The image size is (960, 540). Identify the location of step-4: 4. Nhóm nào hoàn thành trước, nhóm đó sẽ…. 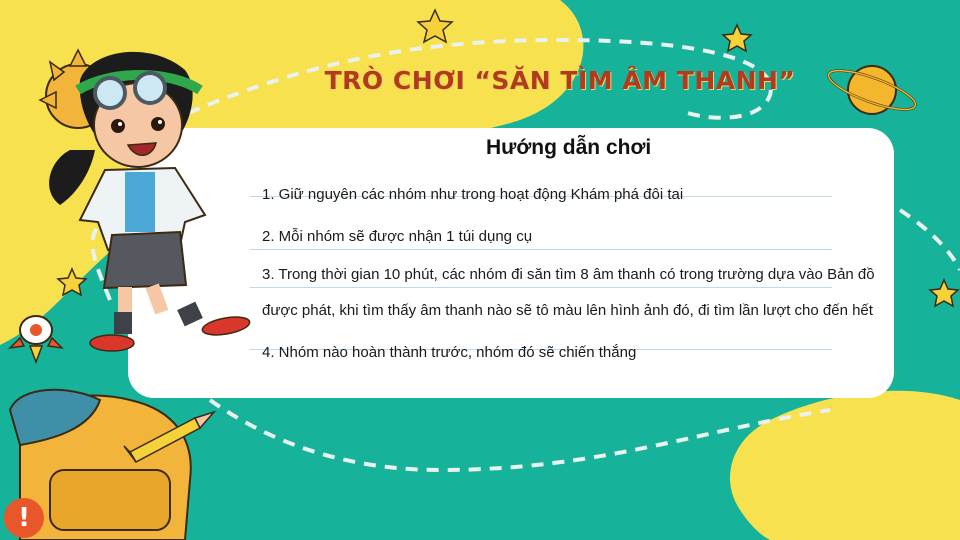
(449, 352).